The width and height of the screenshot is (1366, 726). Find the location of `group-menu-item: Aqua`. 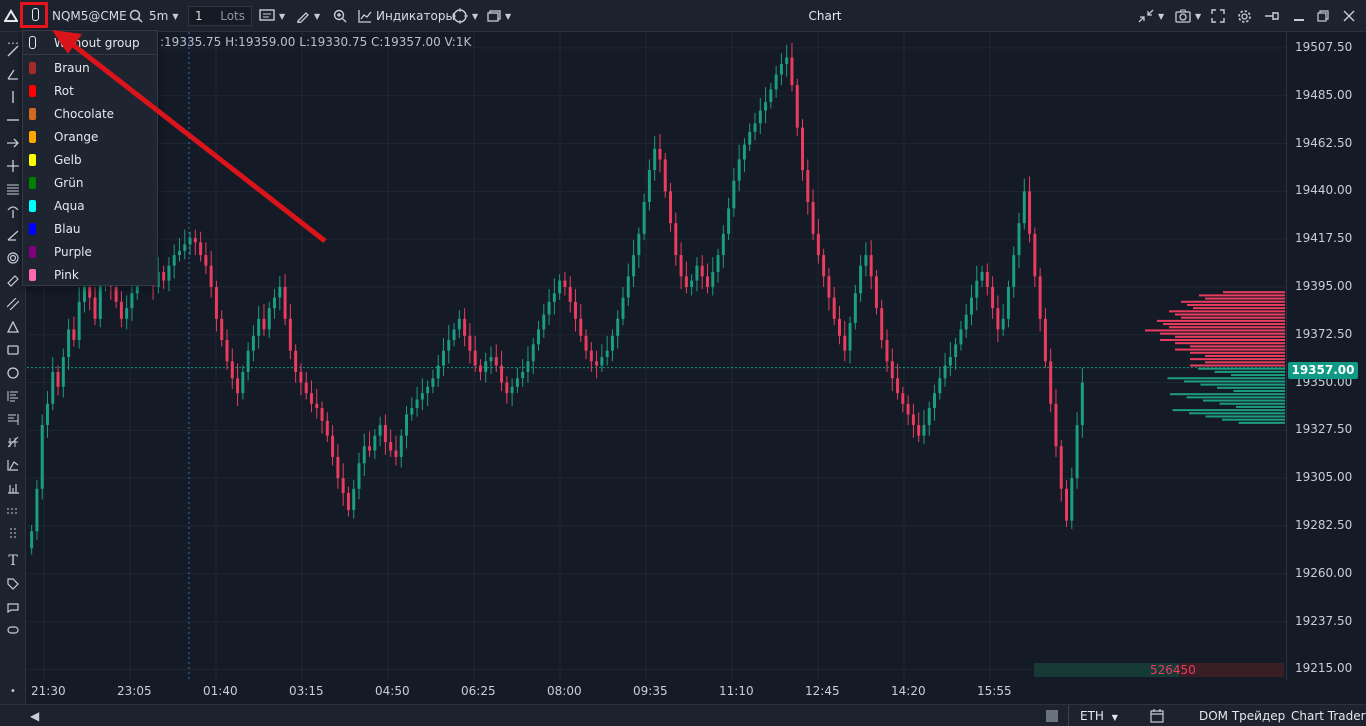

group-menu-item: Aqua is located at coordinates (90, 205).